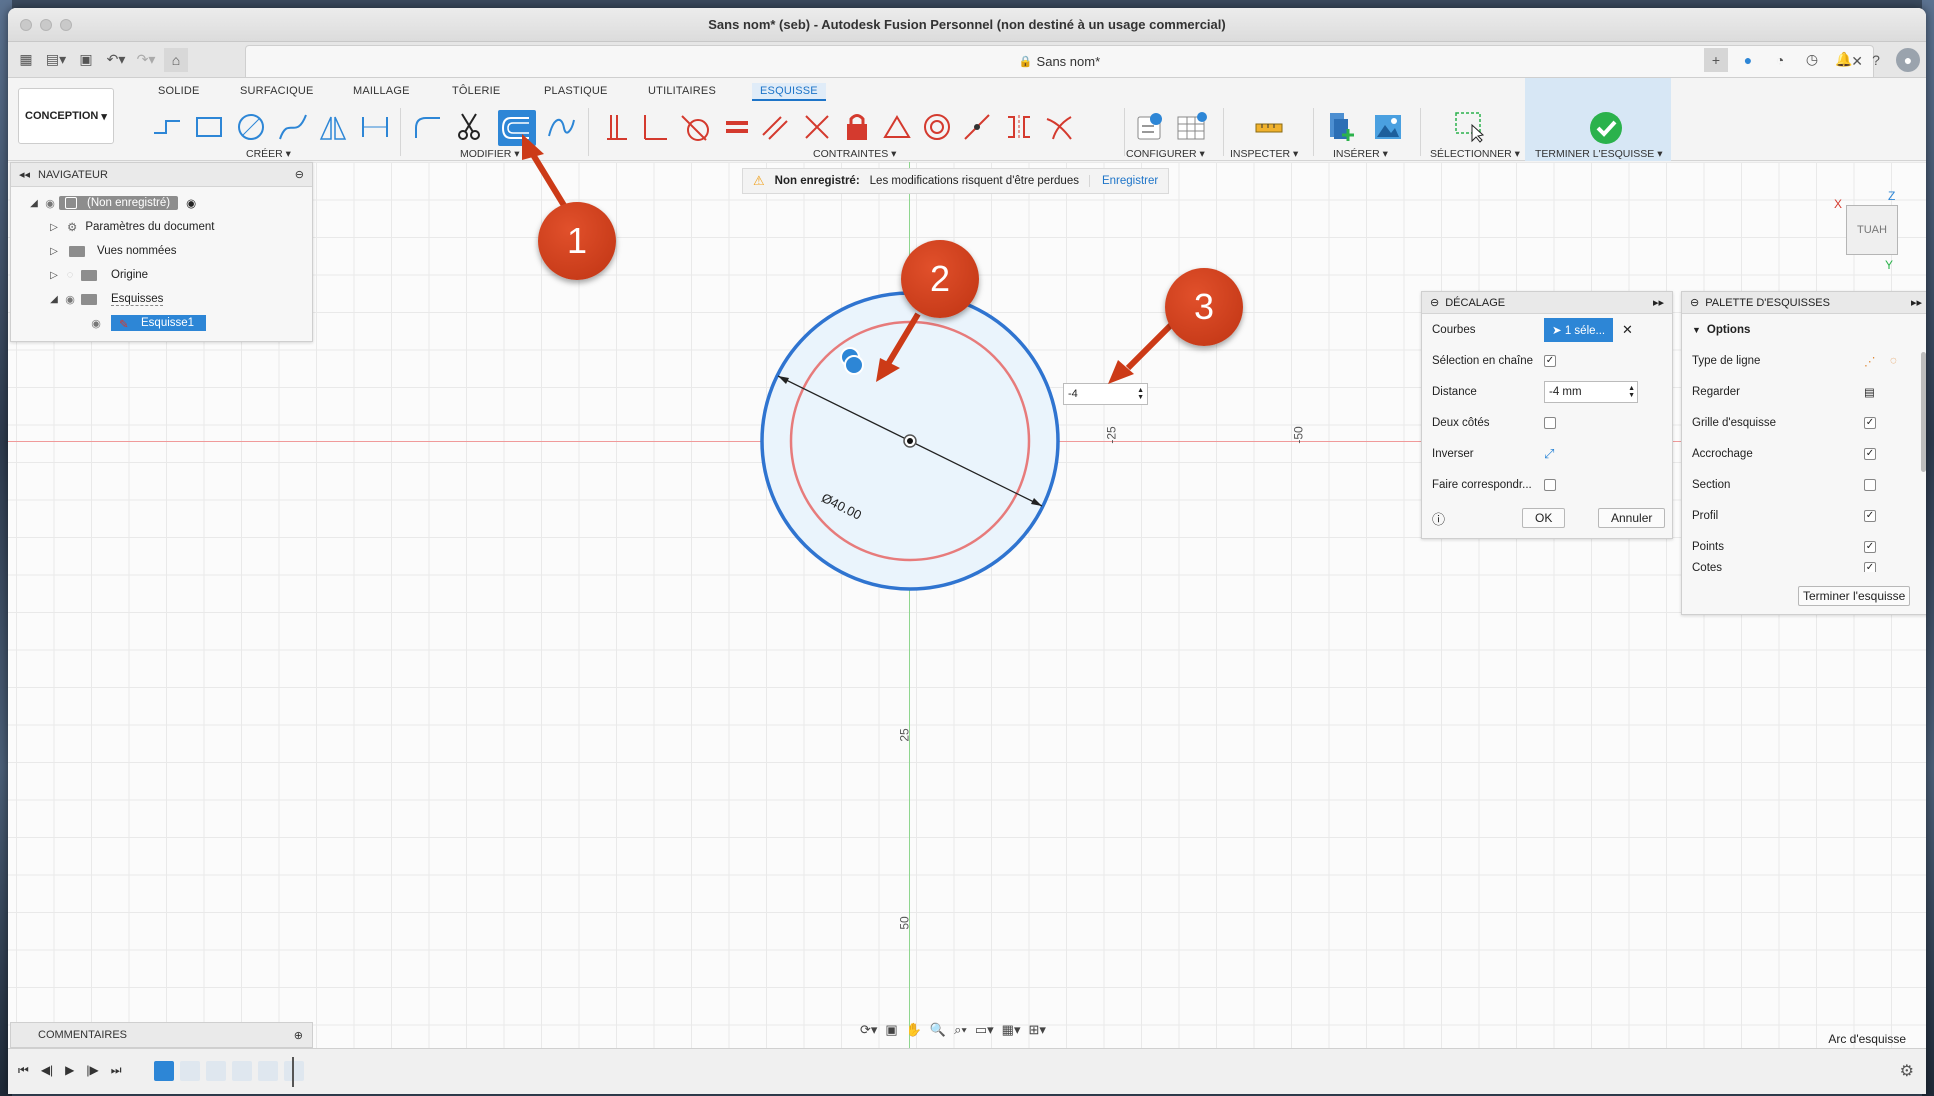 The width and height of the screenshot is (1934, 1096). What do you see at coordinates (1123, 181) in the screenshot?
I see `save-link: Enregistrer` at bounding box center [1123, 181].